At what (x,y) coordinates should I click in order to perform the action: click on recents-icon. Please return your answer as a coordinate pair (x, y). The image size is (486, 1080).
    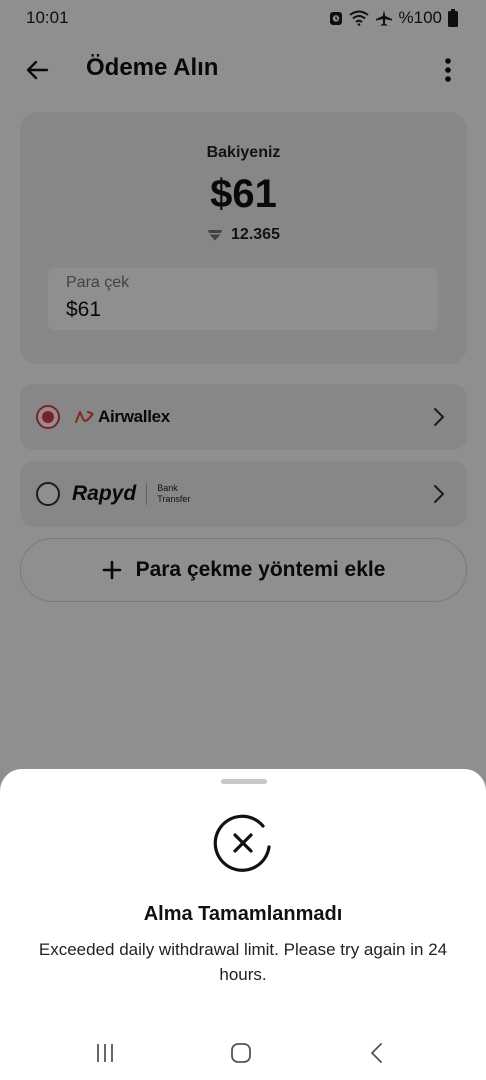
    Looking at the image, I should click on (105, 1053).